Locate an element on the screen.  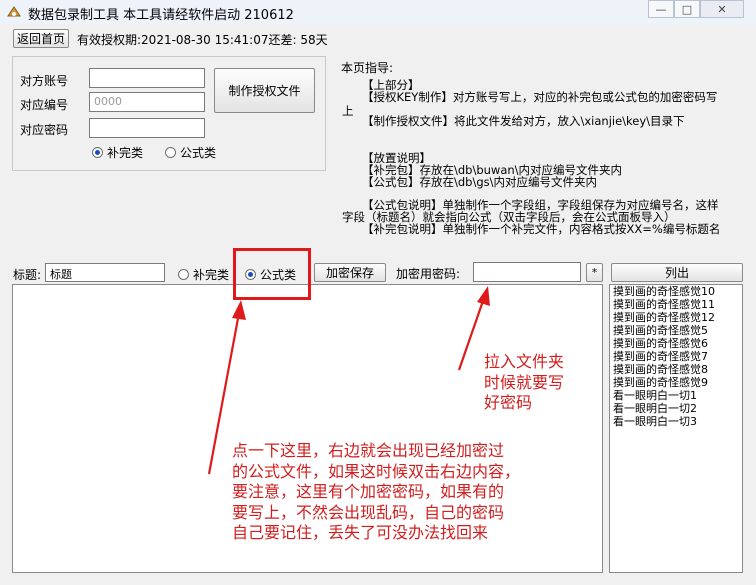
annotation-line: 拉入文件夹 is located at coordinates (524, 361).